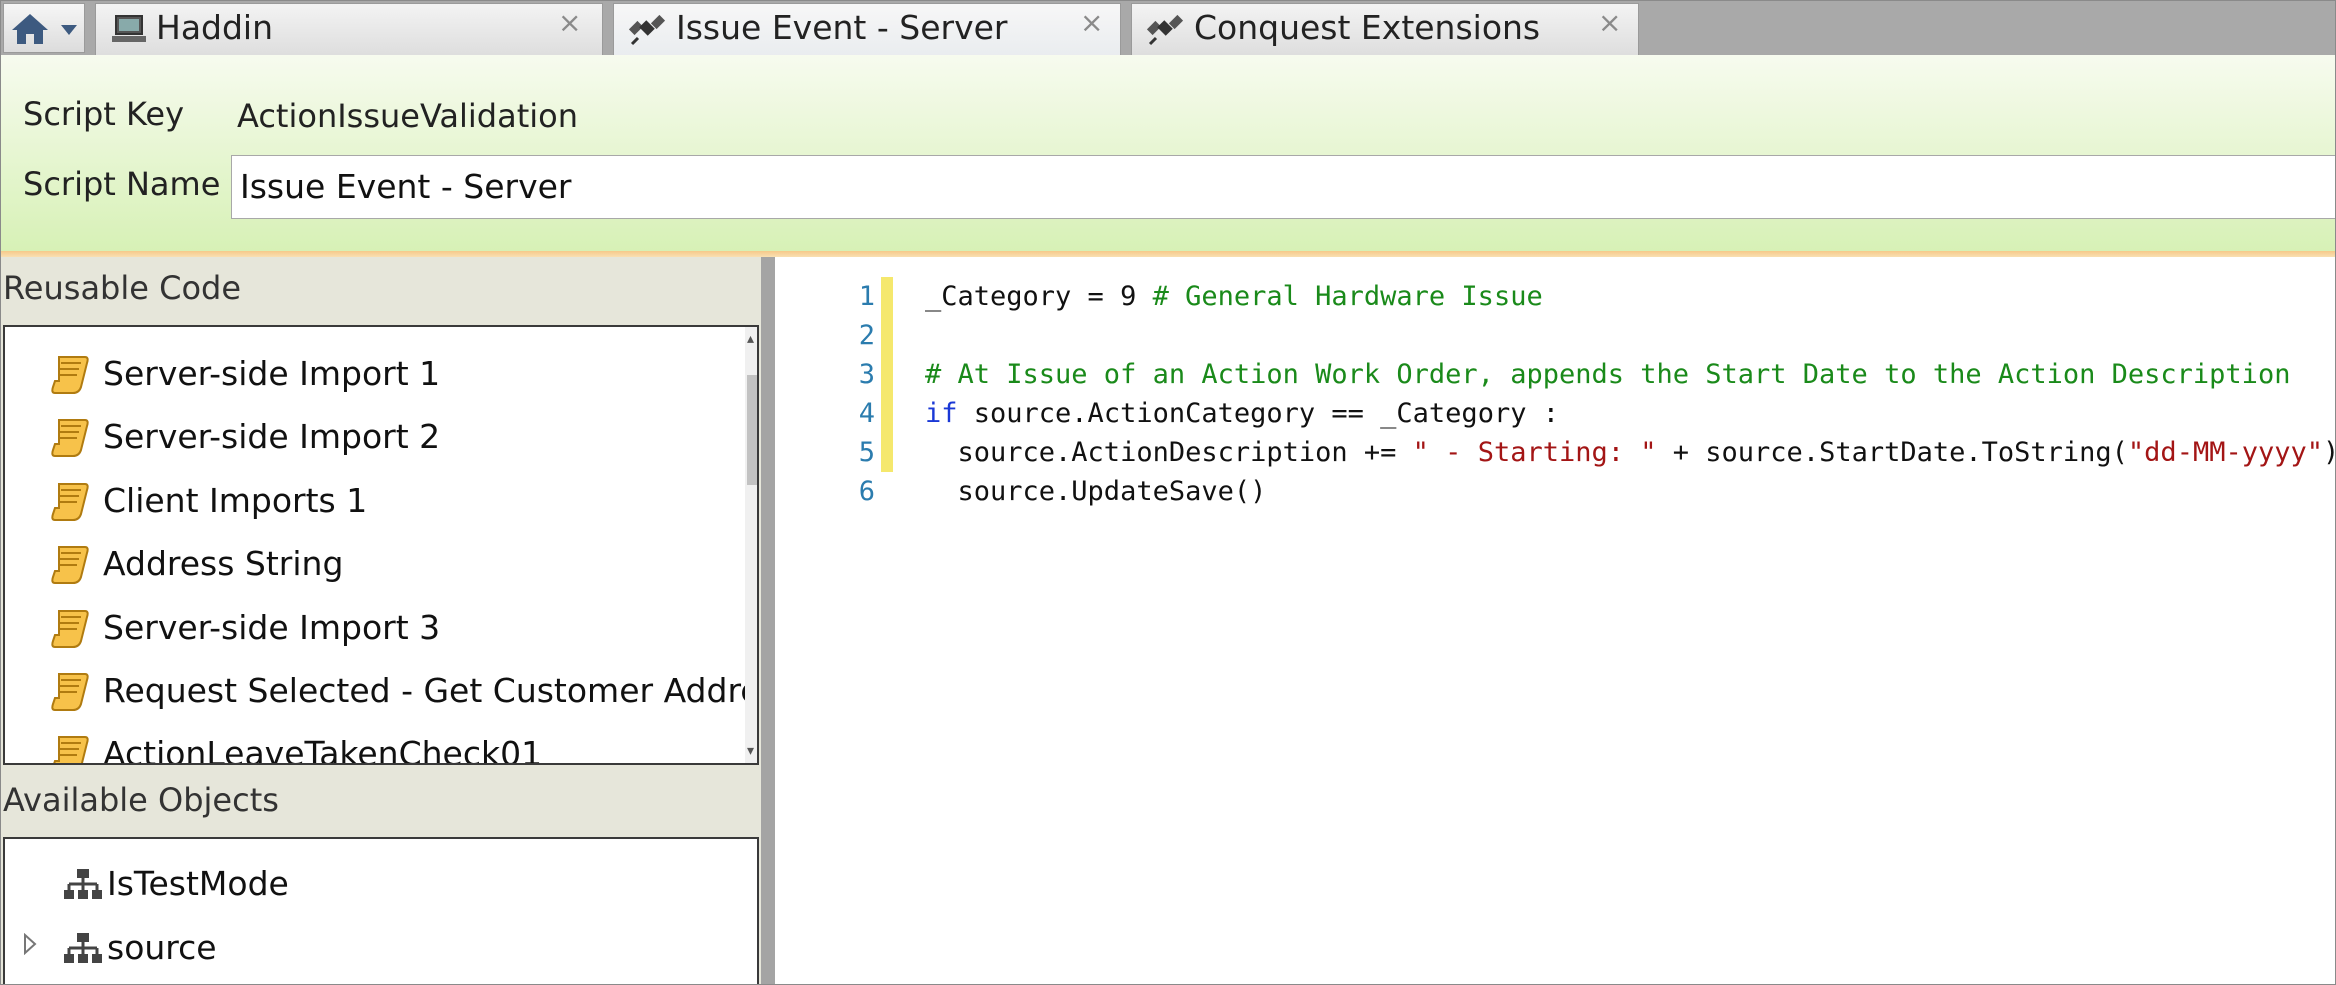 This screenshot has height=985, width=2336. Describe the element at coordinates (2329, 452) in the screenshot. I see `code-token: )` at that location.